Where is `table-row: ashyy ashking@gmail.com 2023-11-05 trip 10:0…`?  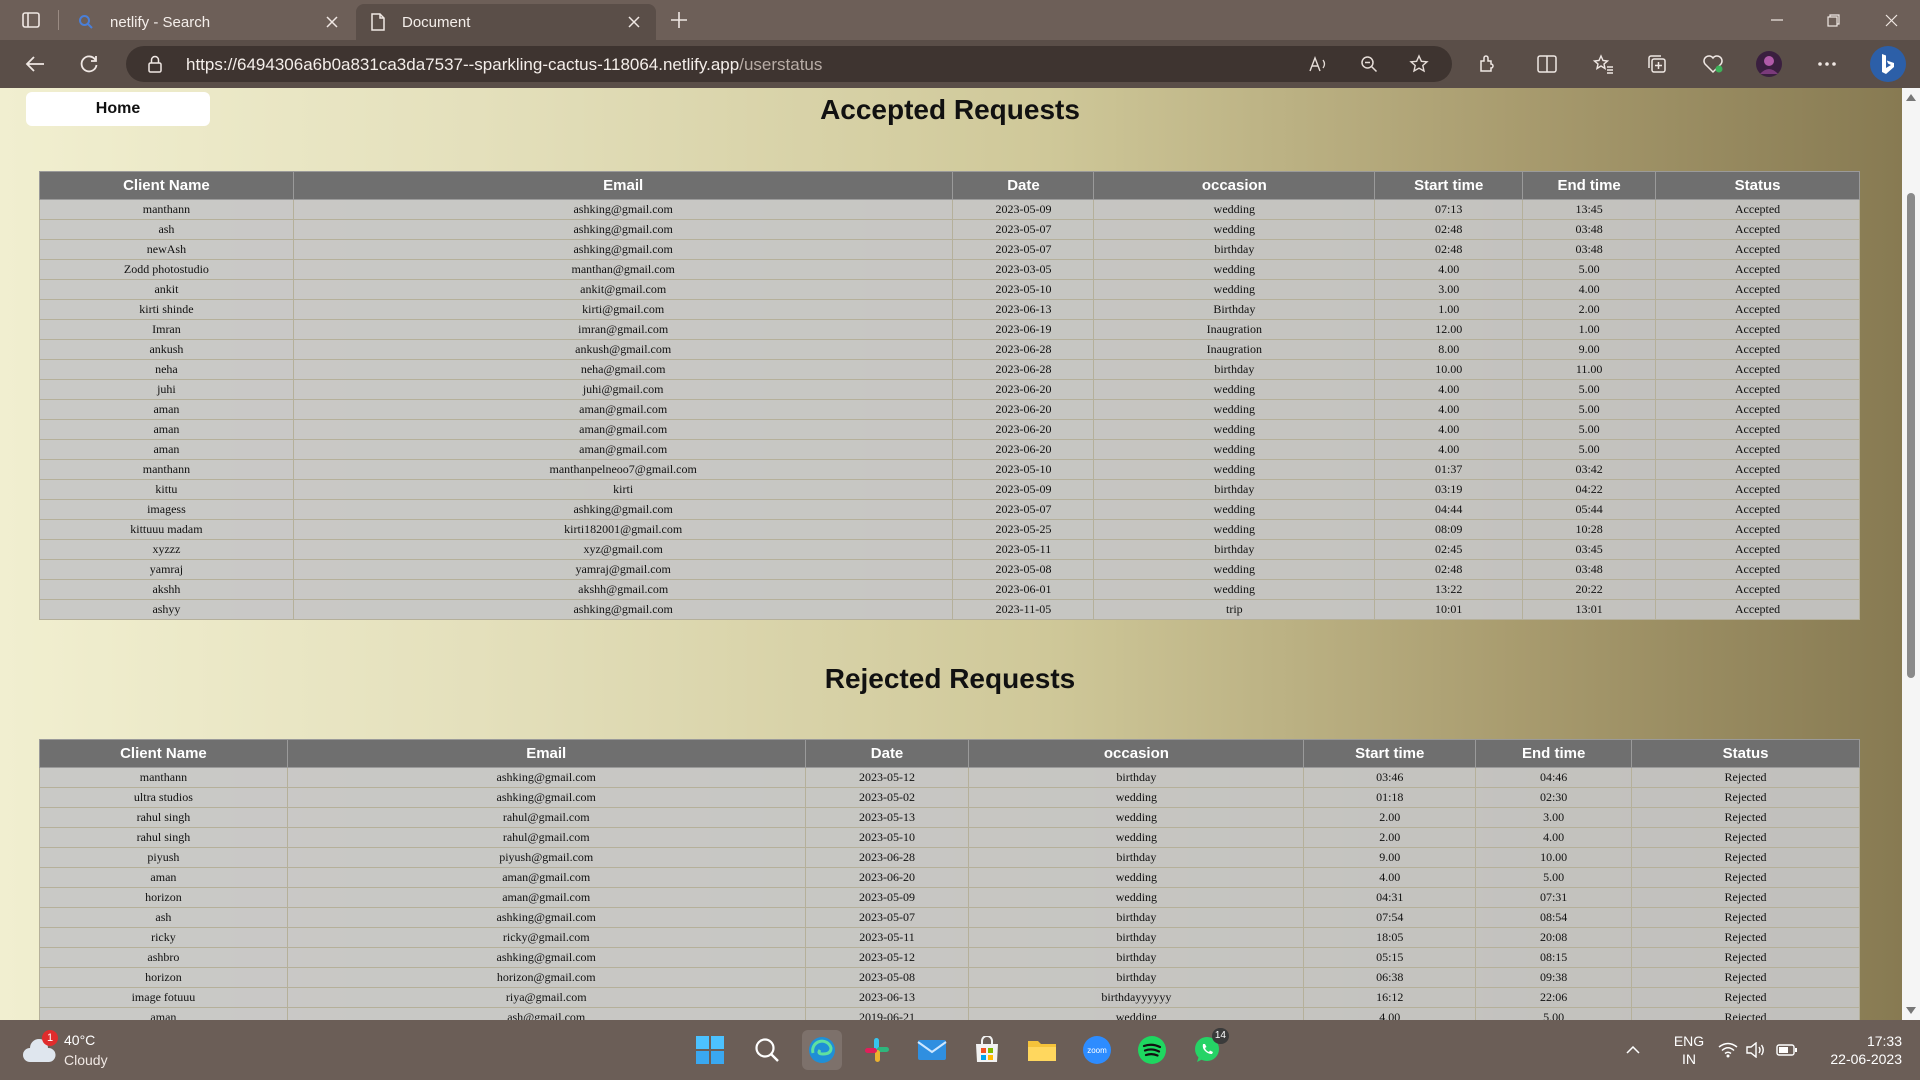 table-row: ashyy ashking@gmail.com 2023-11-05 trip 10:0… is located at coordinates (949, 609).